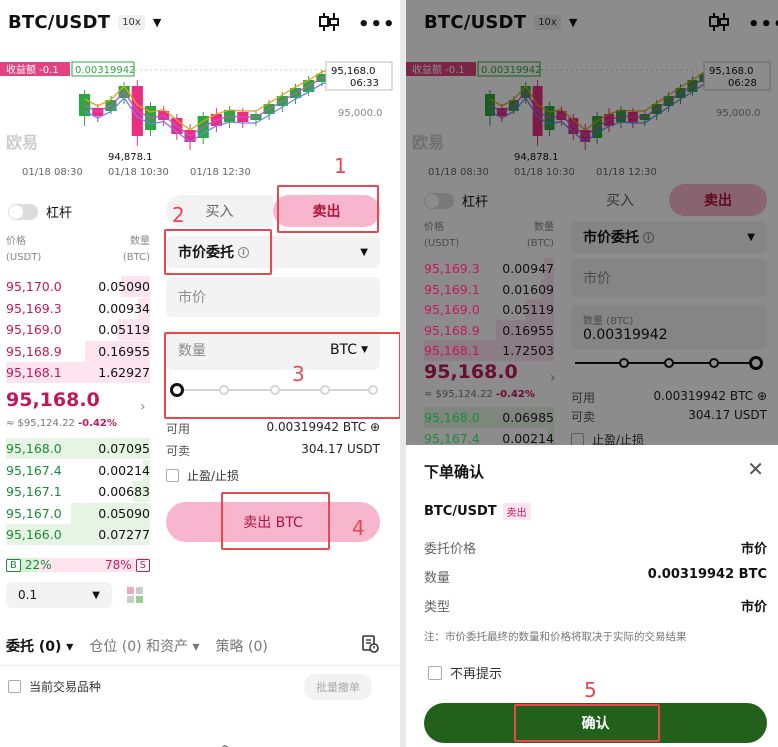 This screenshot has width=778, height=747. I want to click on candlestick-icon, so click(329, 24).